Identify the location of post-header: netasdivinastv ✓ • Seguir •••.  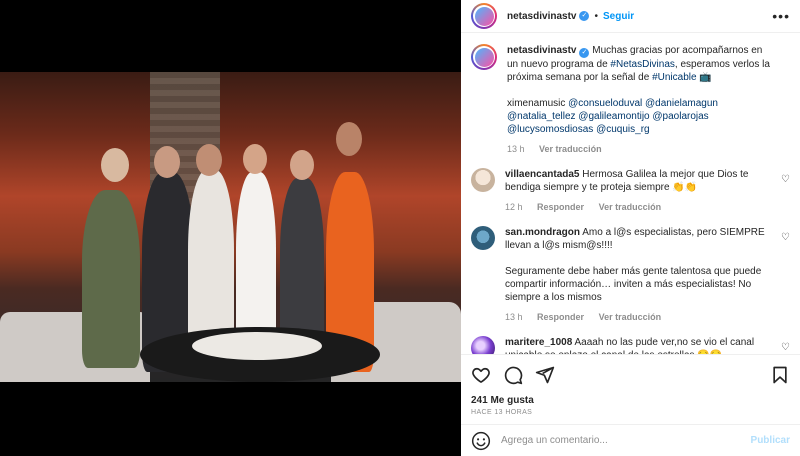
(630, 16).